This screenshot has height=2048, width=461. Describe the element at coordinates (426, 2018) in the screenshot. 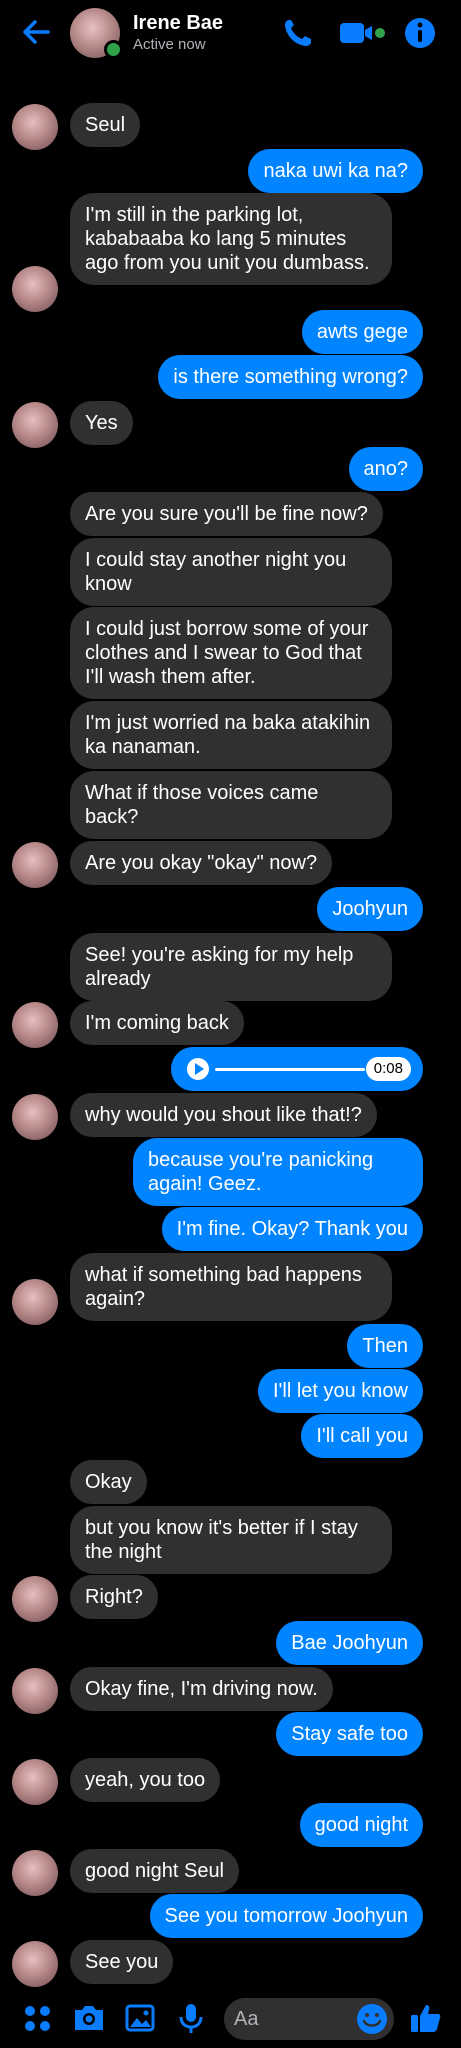

I see `thumbs-up-icon` at that location.